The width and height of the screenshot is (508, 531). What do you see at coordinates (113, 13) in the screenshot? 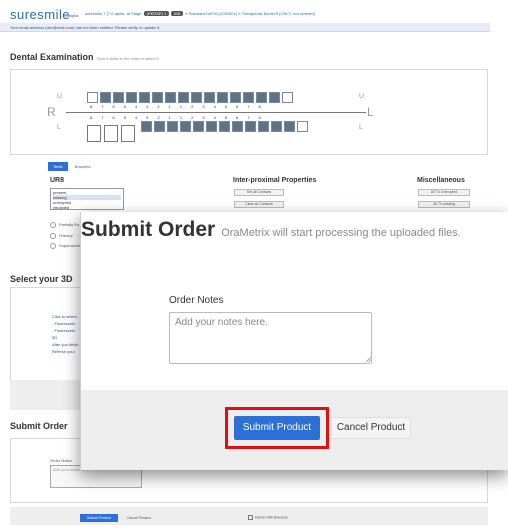
I see `breadcrumb-app: suresmile 7 (7.0 alpha, at Stage` at bounding box center [113, 13].